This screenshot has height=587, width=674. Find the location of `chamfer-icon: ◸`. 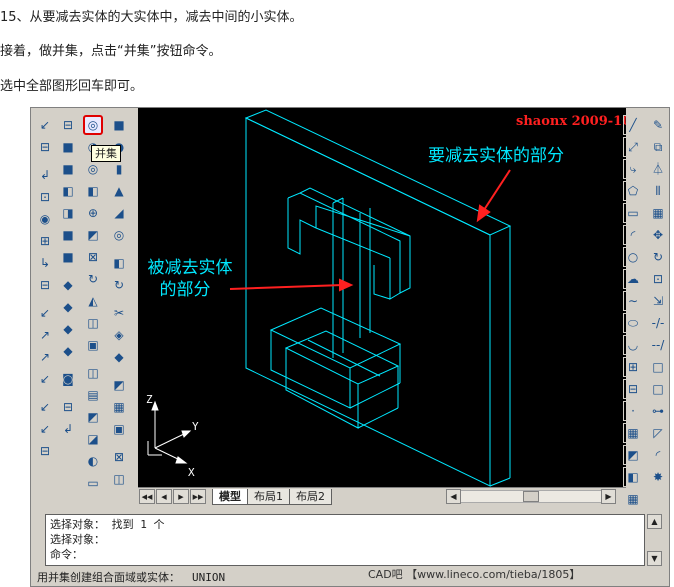

chamfer-icon: ◸ is located at coordinates (658, 433).